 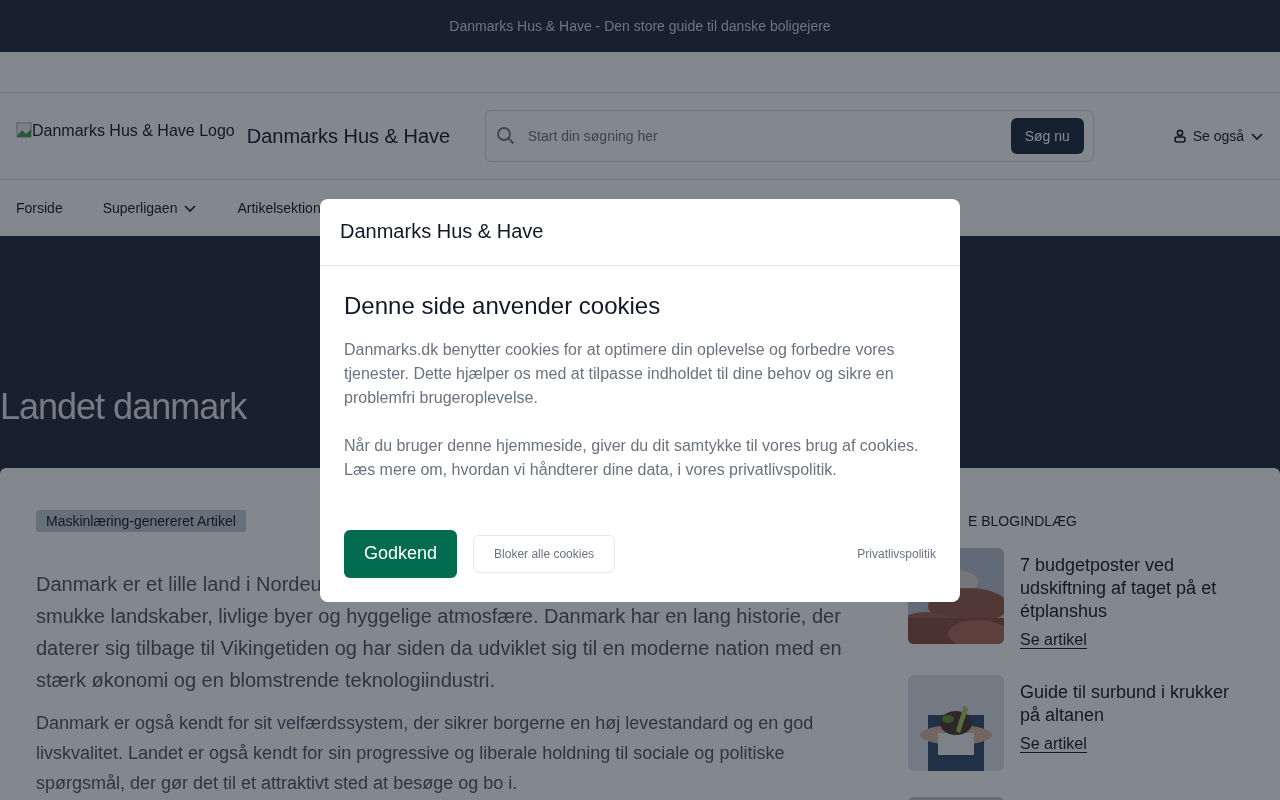 I want to click on post-title: 7 budgetposter ved udskiftning af taget på et étplanshus, so click(x=1119, y=588).